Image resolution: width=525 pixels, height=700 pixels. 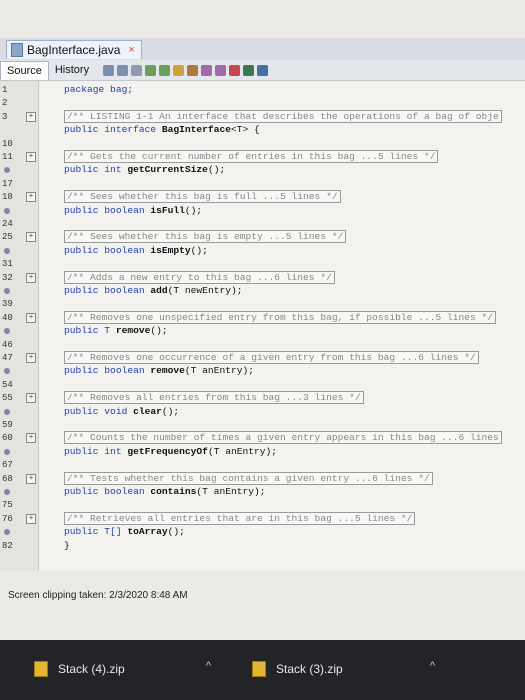 What do you see at coordinates (5, 90) in the screenshot?
I see `line-number: 1` at bounding box center [5, 90].